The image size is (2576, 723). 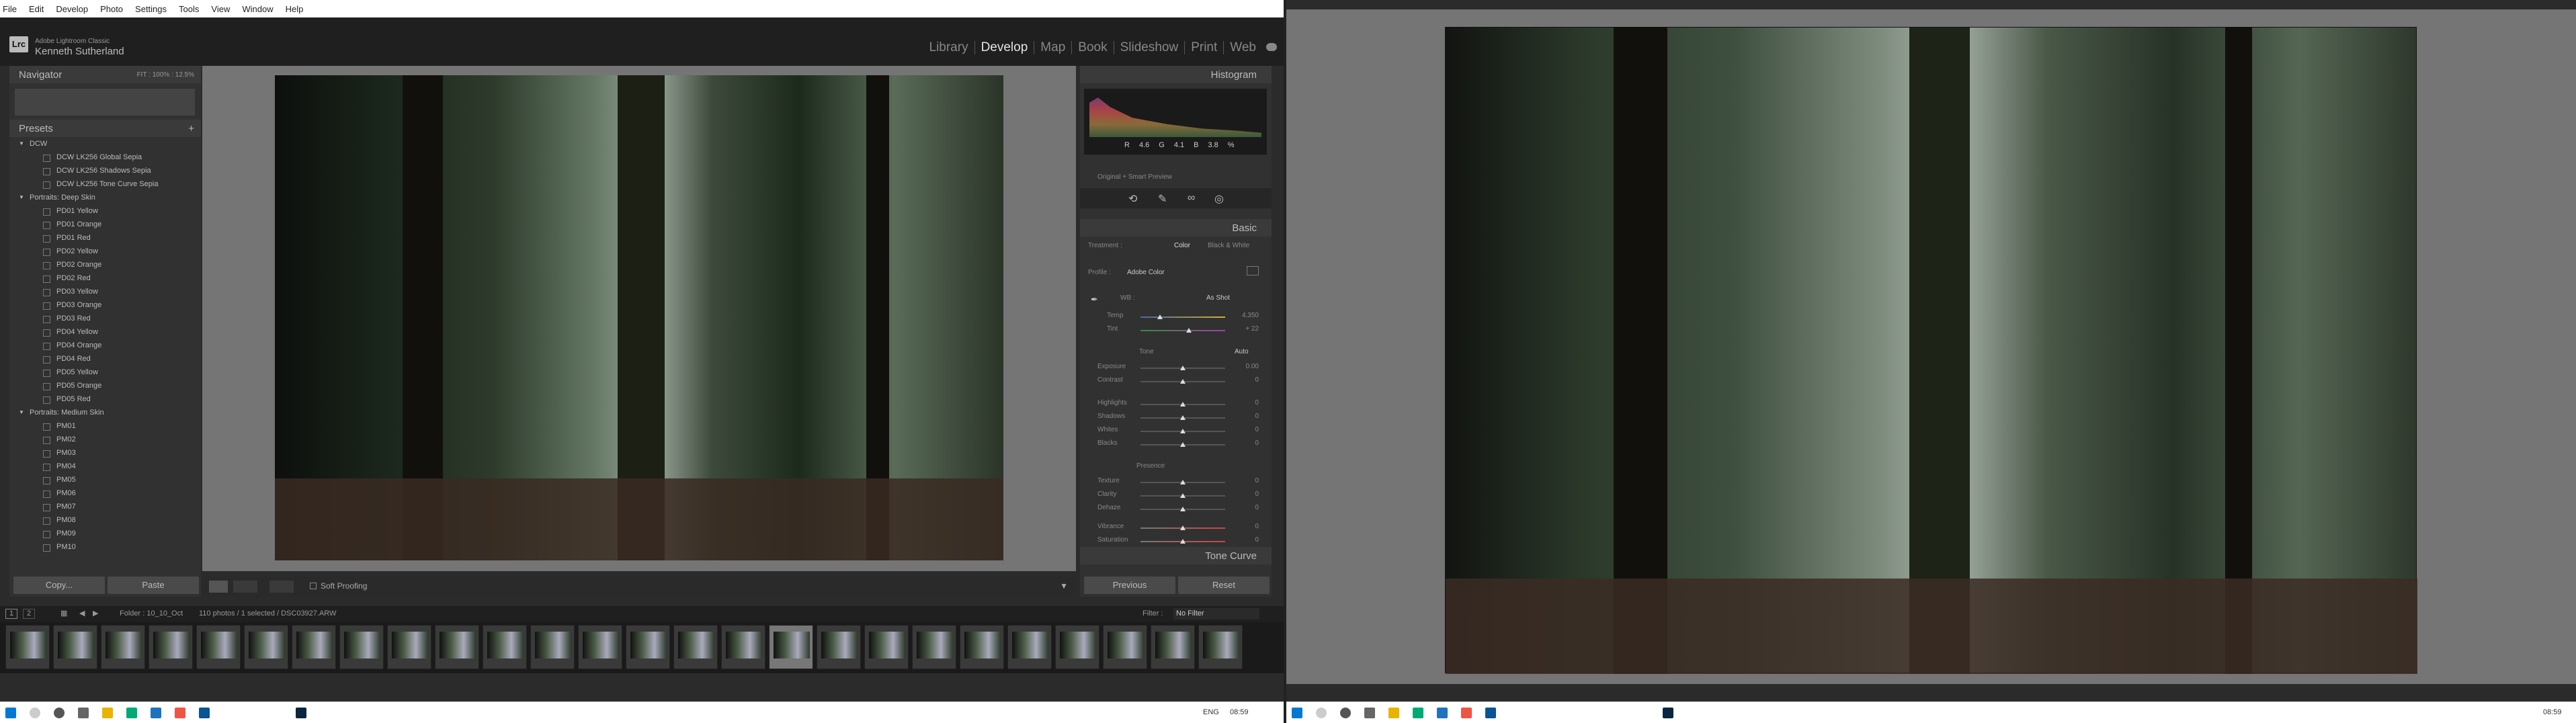 I want to click on add-preset-icon: +, so click(x=191, y=128).